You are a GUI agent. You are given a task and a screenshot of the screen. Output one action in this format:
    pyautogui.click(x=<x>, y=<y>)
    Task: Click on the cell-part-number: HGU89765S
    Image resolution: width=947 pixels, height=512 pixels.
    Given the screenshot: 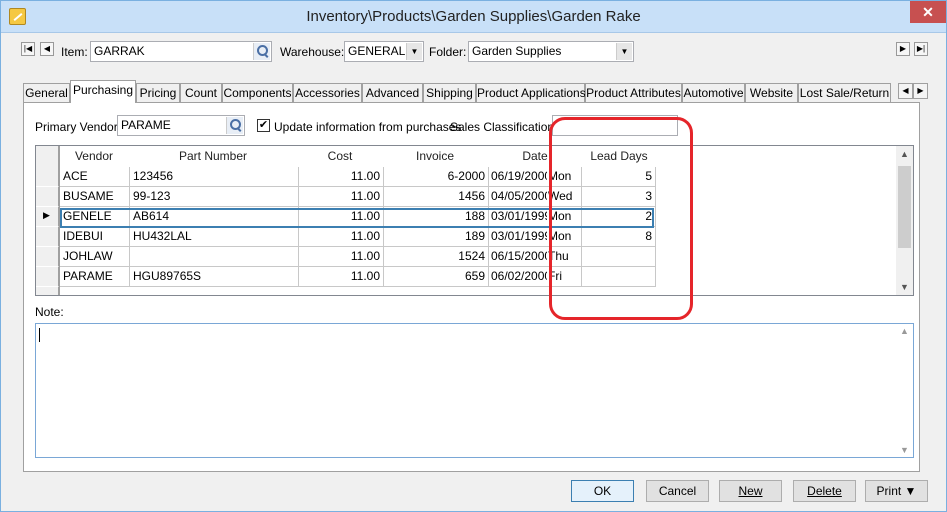 What is the action you would take?
    pyautogui.click(x=214, y=277)
    